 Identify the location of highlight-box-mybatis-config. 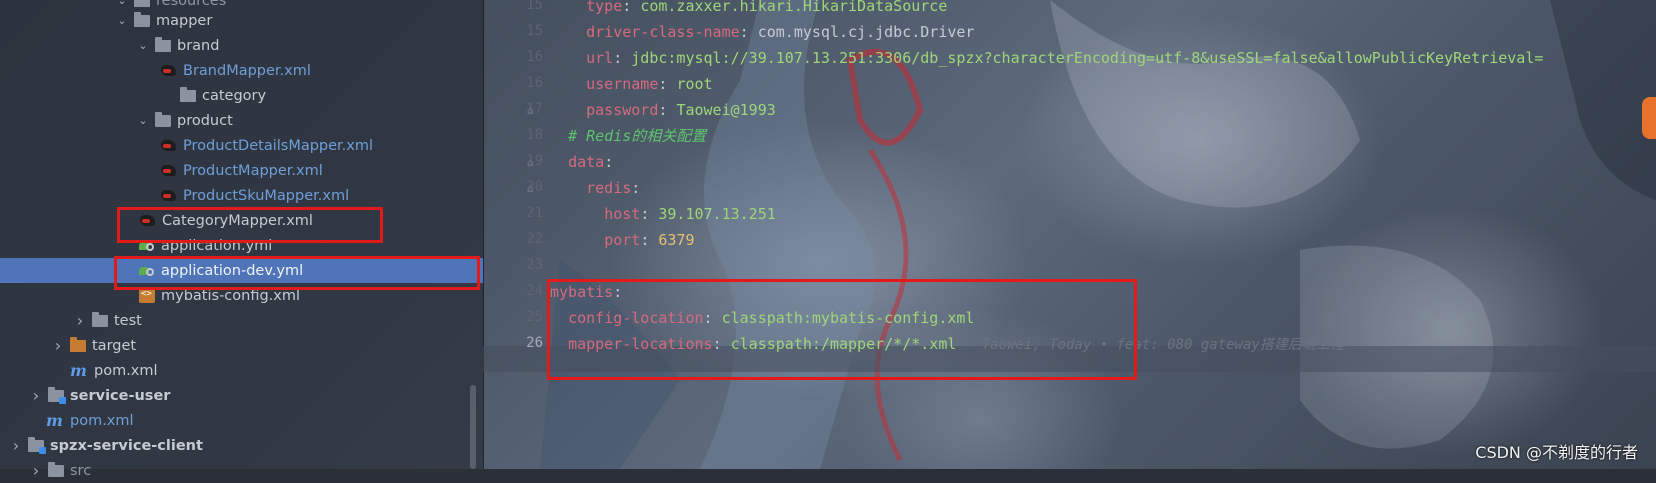
(842, 329).